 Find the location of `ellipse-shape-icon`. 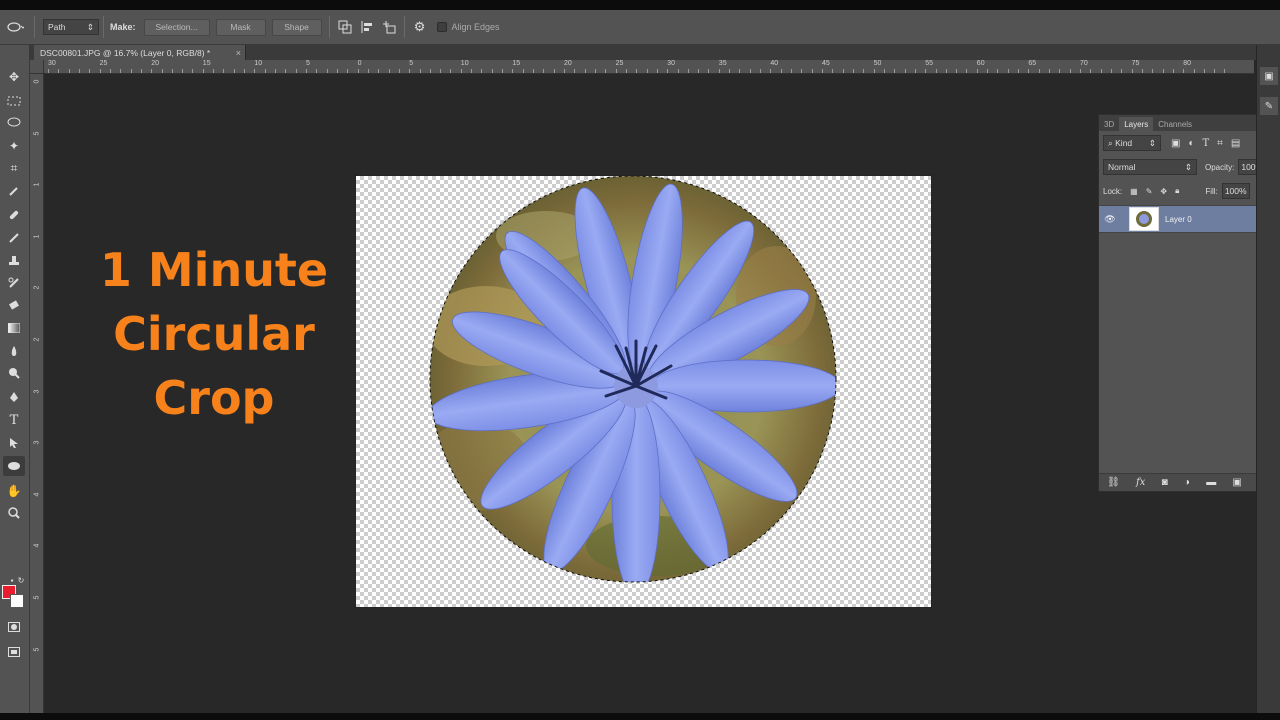

ellipse-shape-icon is located at coordinates (15, 27).